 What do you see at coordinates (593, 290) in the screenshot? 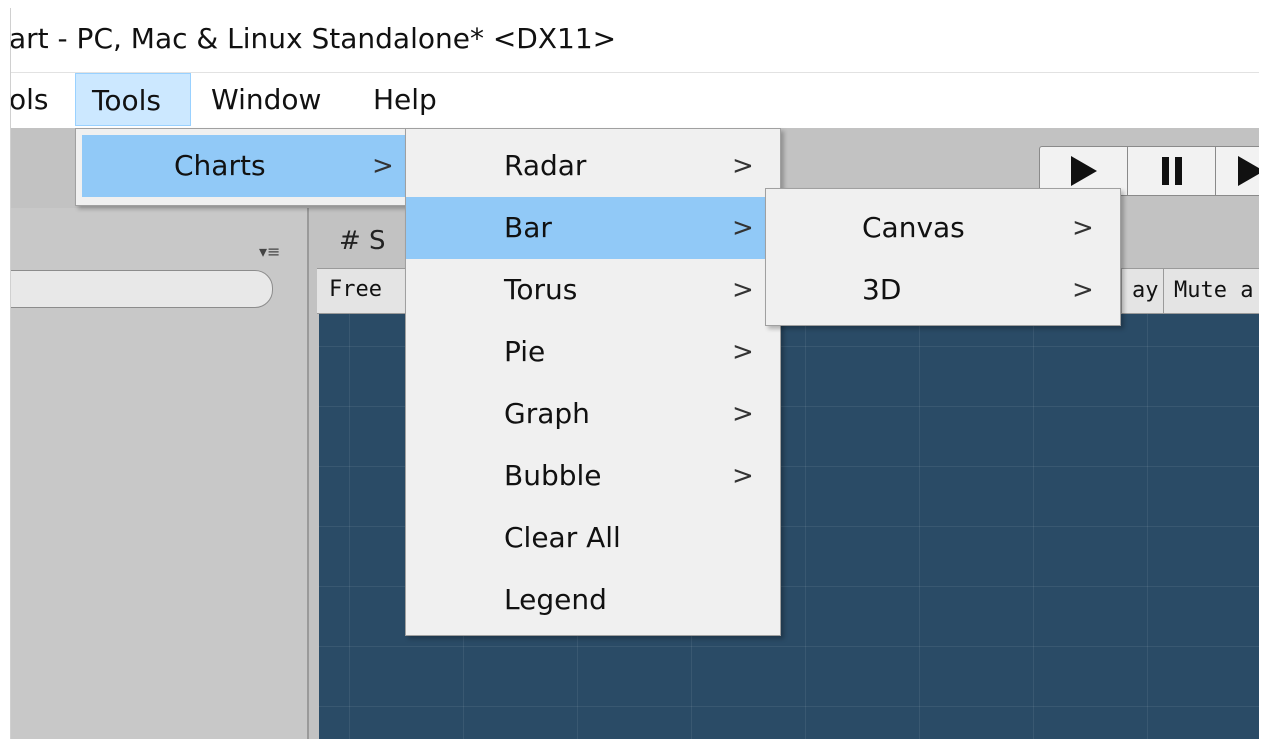
I see `menu-item-torus: Torus >` at bounding box center [593, 290].